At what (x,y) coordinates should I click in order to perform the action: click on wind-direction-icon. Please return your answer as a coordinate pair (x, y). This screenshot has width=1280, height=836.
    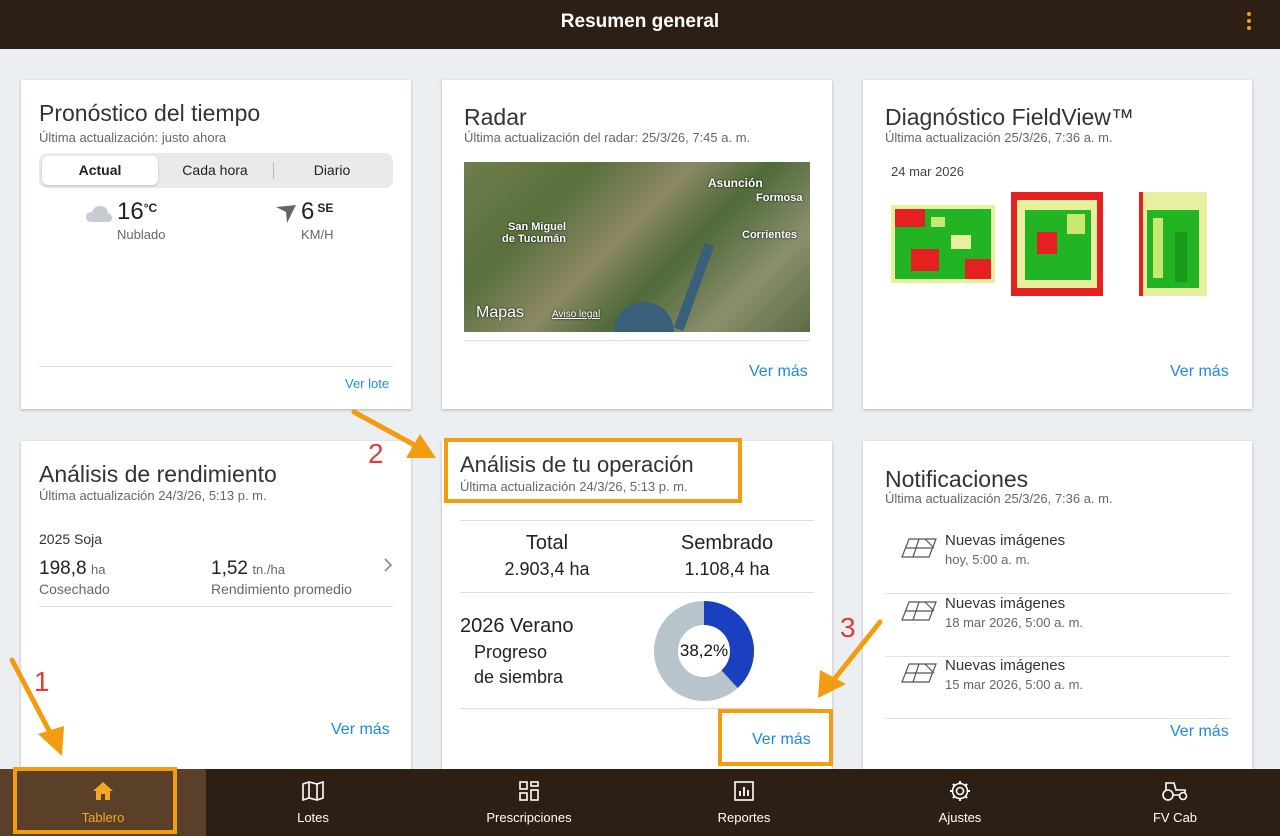
    Looking at the image, I should click on (286, 214).